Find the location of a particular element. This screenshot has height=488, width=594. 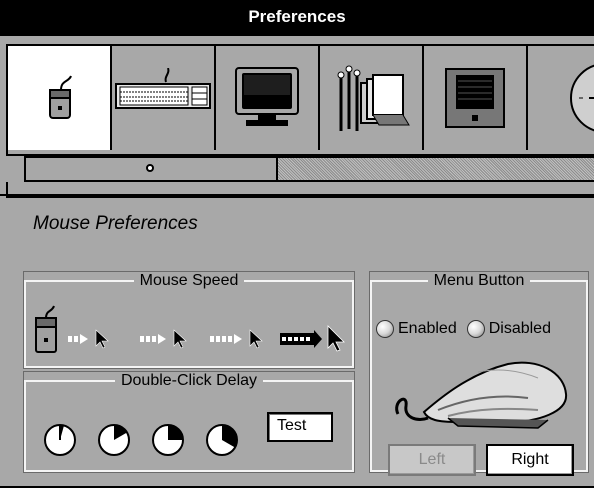

radio-enabled-label: Enabled is located at coordinates (427, 328).